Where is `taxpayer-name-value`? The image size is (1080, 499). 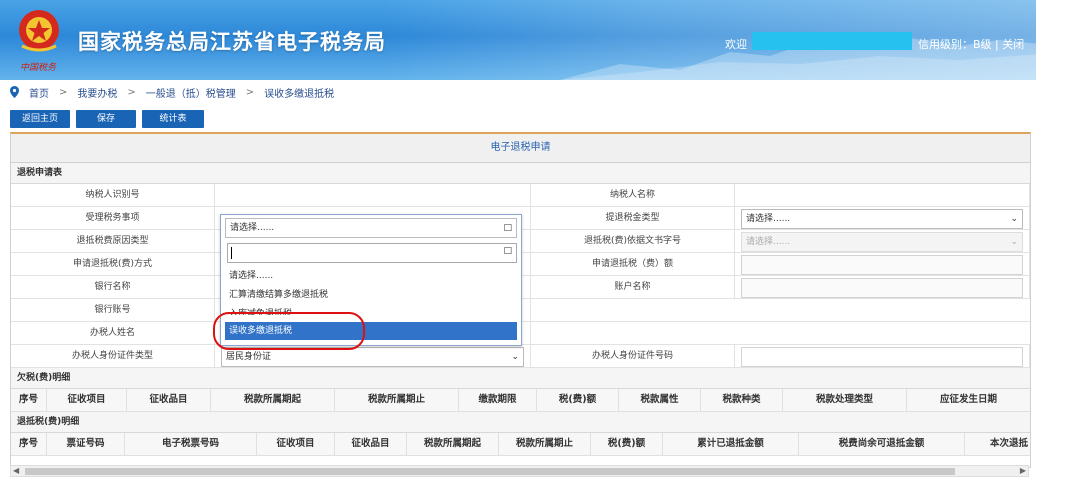 taxpayer-name-value is located at coordinates (882, 195).